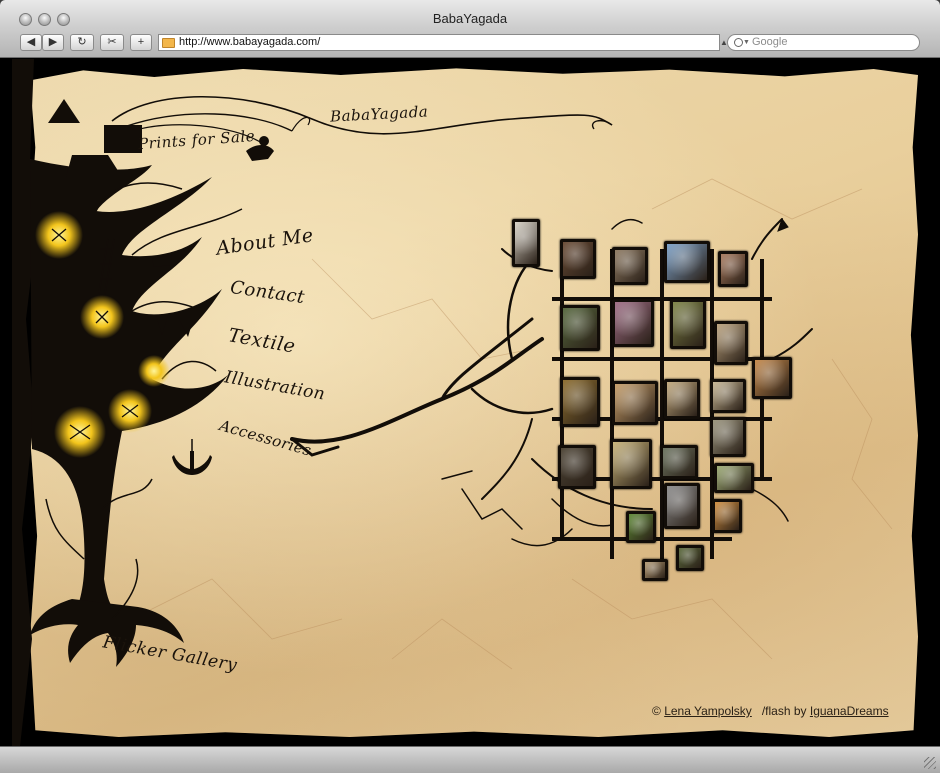 The image size is (940, 773). I want to click on thumbnail-landscape-sketch, so click(731, 343).